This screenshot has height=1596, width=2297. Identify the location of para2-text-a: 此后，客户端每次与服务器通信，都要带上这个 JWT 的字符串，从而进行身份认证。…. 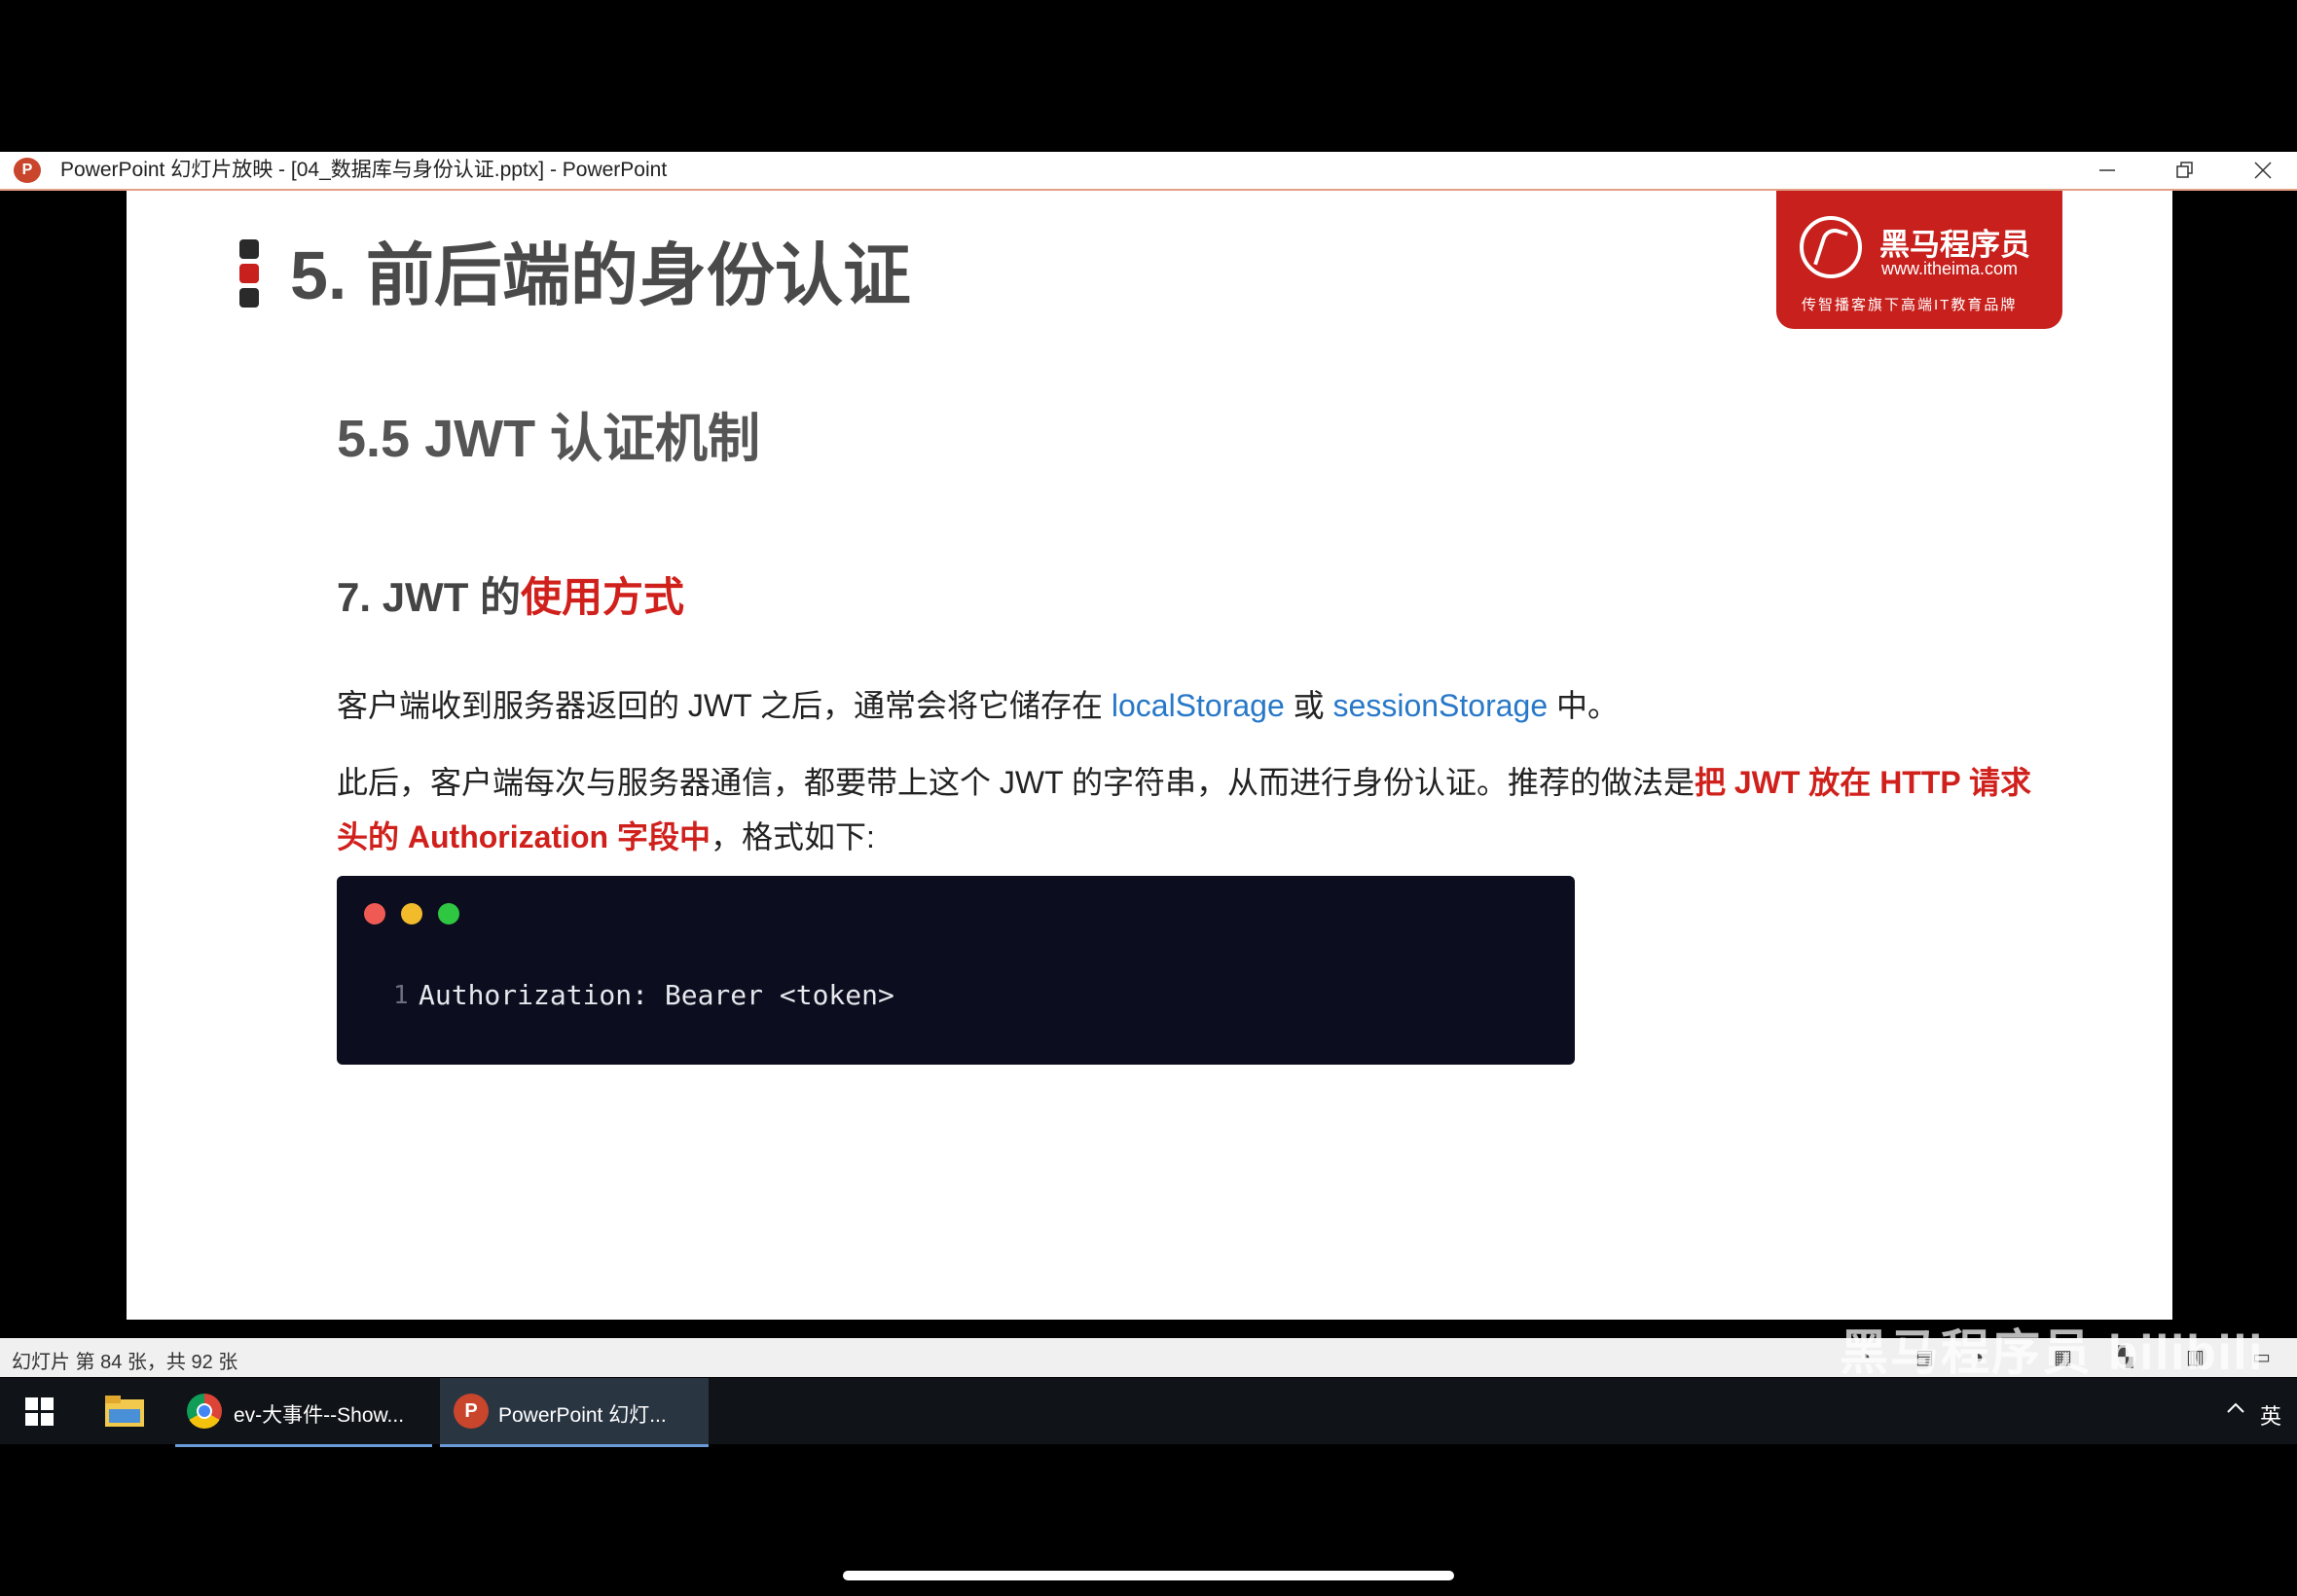
(1016, 783).